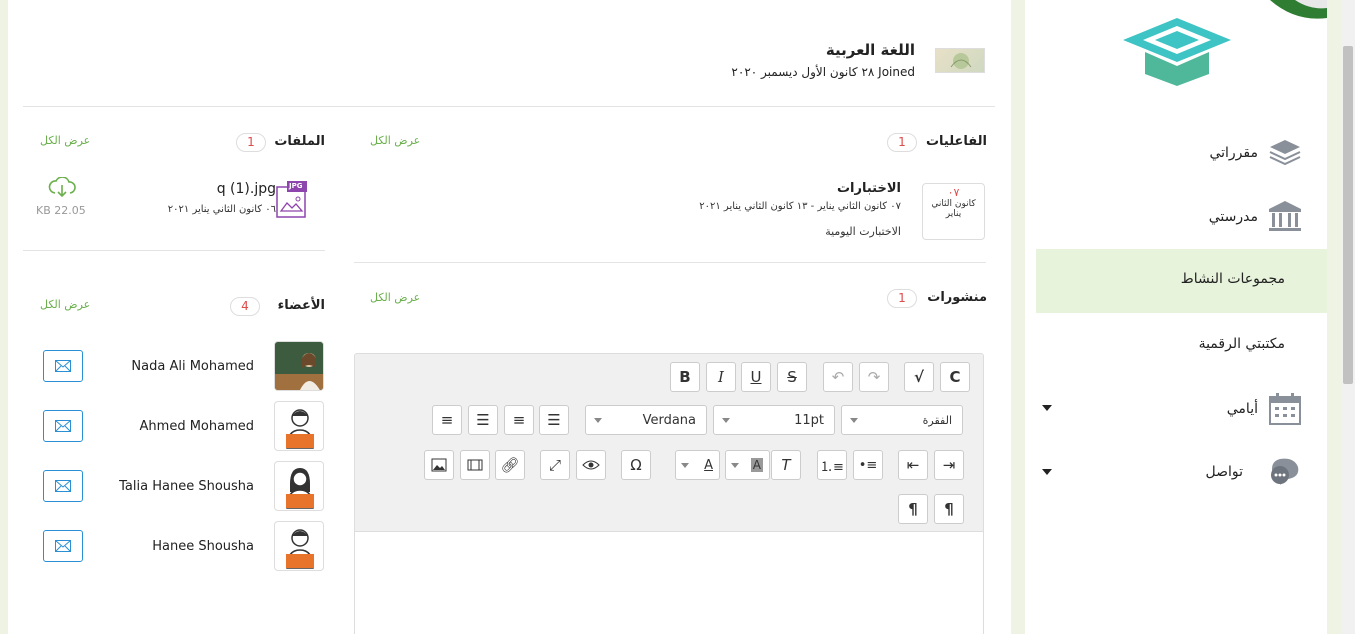 The height and width of the screenshot is (634, 1355). Describe the element at coordinates (192, 366) in the screenshot. I see `member-name: Nada Ali Mohamed` at that location.